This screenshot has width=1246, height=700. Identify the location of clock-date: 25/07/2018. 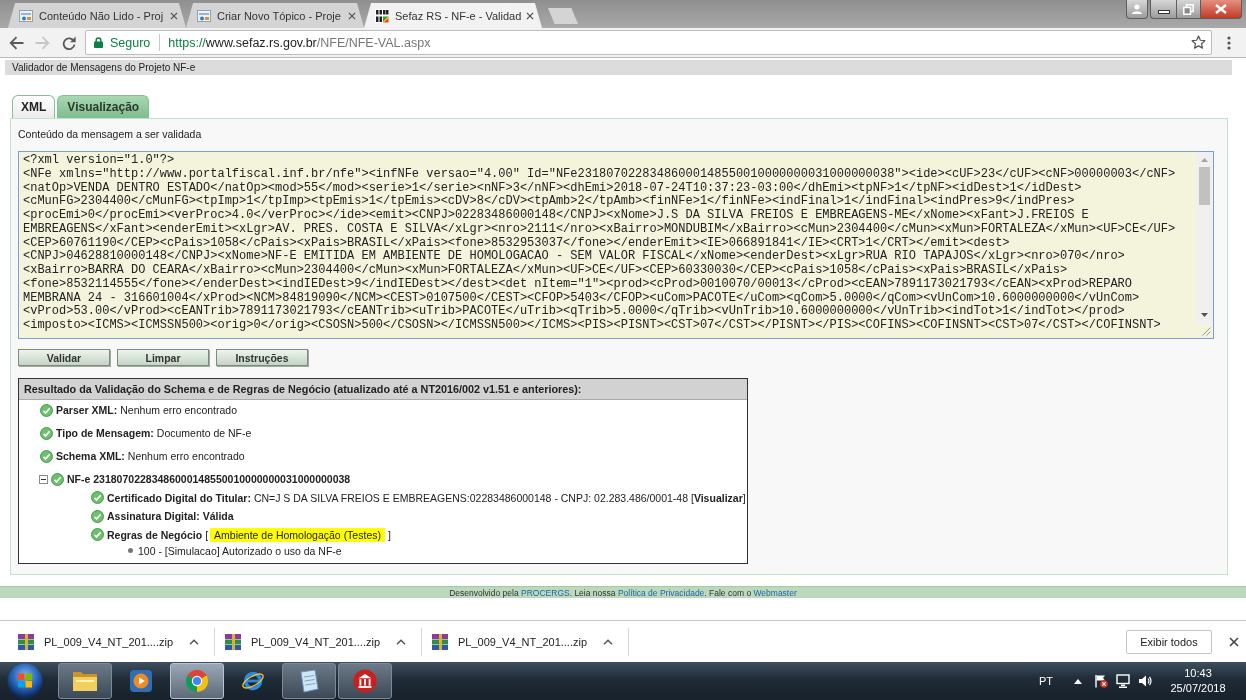
(1198, 688).